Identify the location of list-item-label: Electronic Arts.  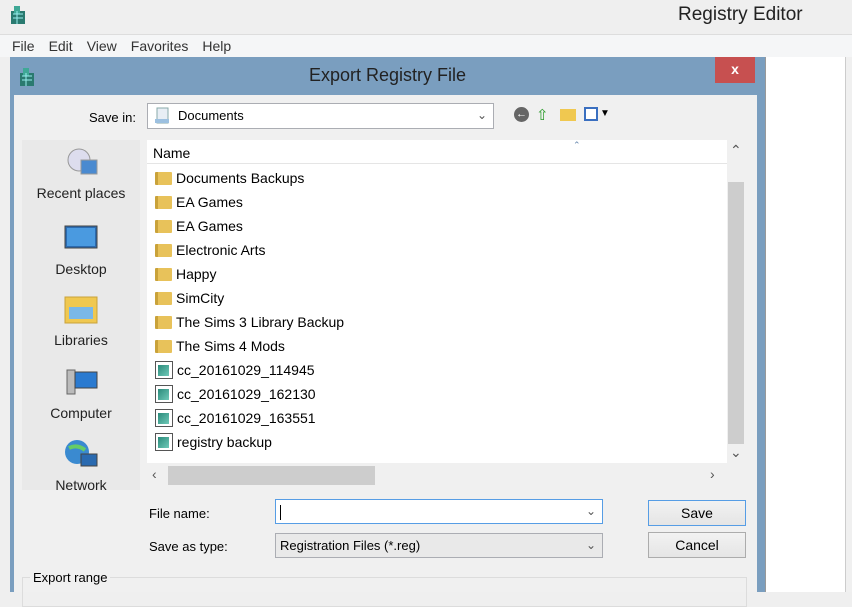
(221, 250).